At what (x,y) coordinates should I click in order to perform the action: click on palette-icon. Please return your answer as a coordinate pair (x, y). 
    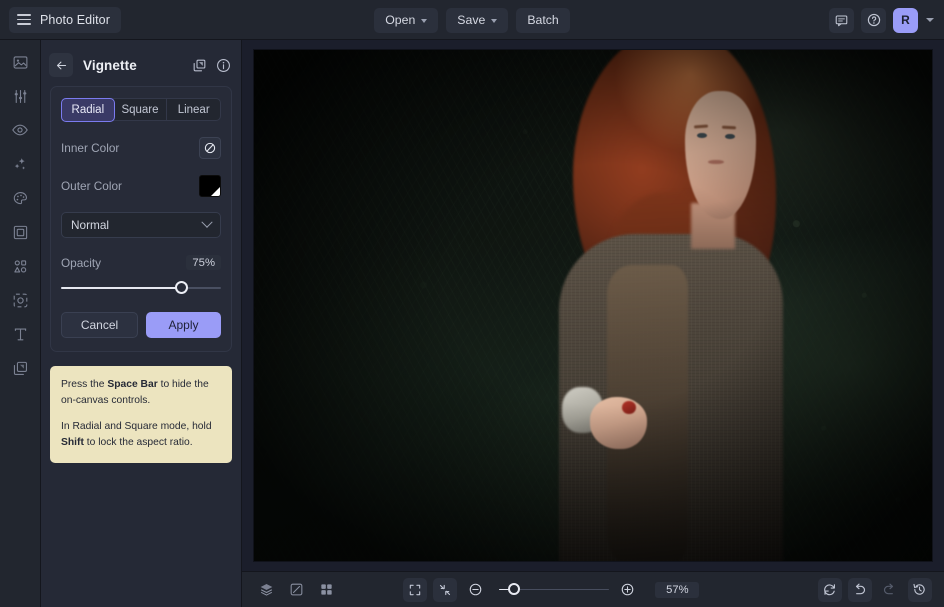
    Looking at the image, I should click on (20, 197).